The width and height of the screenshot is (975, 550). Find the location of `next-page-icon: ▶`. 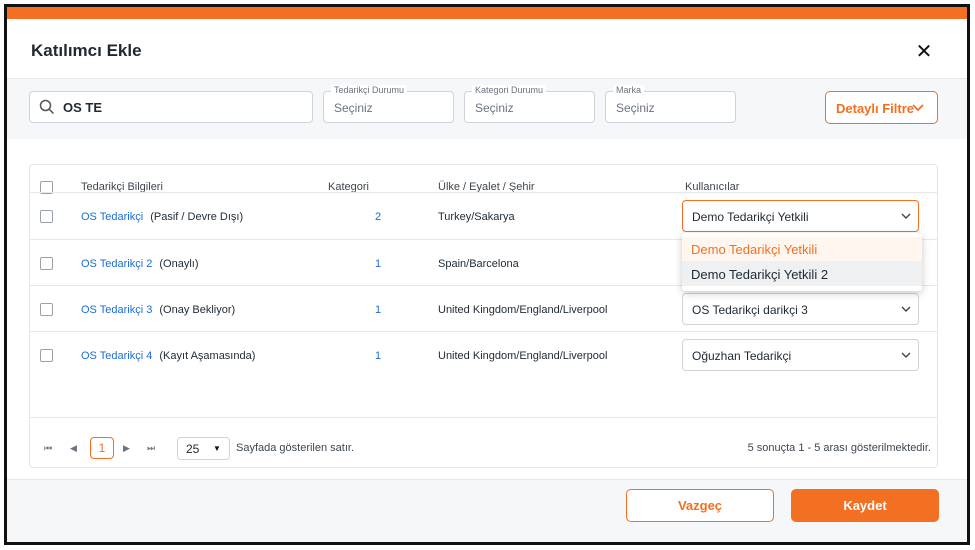

next-page-icon: ▶ is located at coordinates (126, 448).